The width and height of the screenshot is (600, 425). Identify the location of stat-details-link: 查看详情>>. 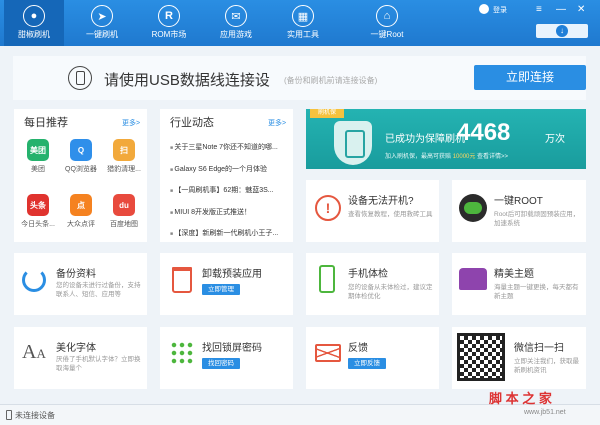
(492, 157).